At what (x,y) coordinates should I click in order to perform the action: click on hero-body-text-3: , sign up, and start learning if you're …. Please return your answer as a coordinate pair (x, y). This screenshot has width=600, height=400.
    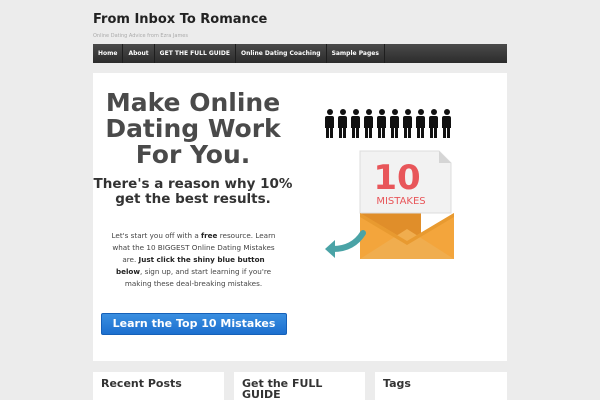
    Looking at the image, I should click on (198, 277).